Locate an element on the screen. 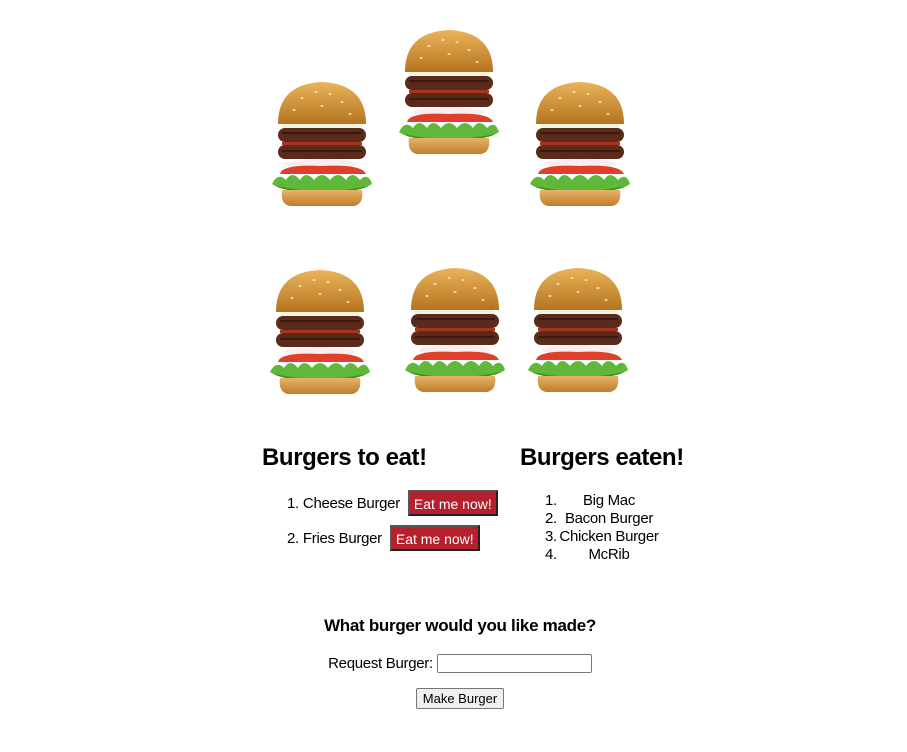 Image resolution: width=907 pixels, height=752 pixels. form-title: What burger would you like made? is located at coordinates (460, 625).